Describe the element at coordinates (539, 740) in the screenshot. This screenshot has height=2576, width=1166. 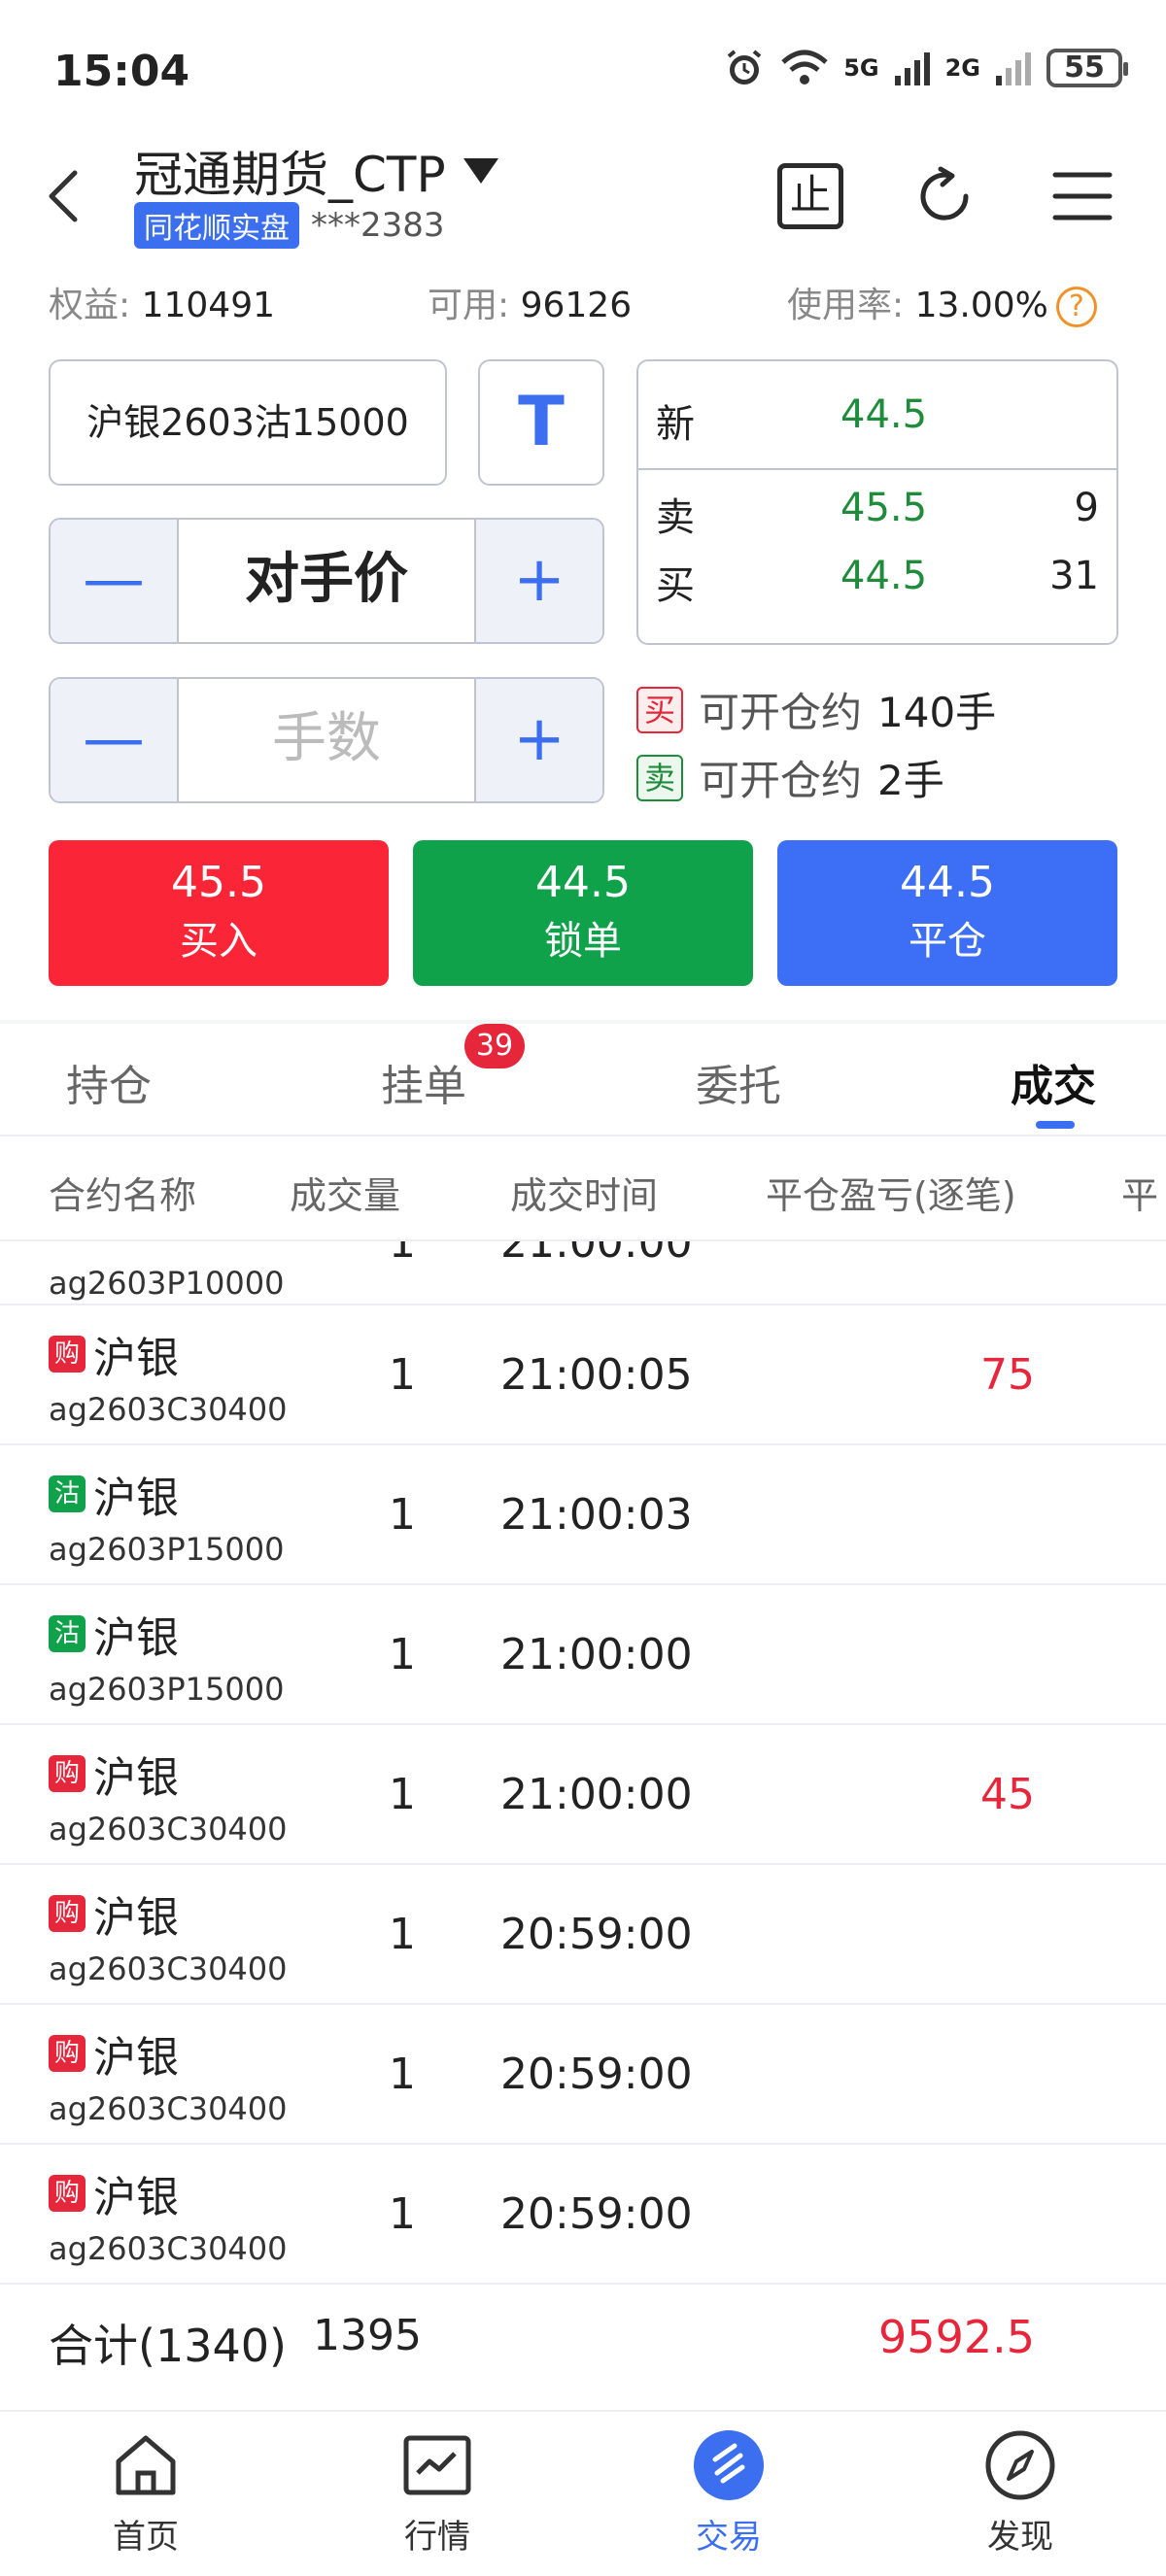
I see `quantity-plus-button: +` at that location.